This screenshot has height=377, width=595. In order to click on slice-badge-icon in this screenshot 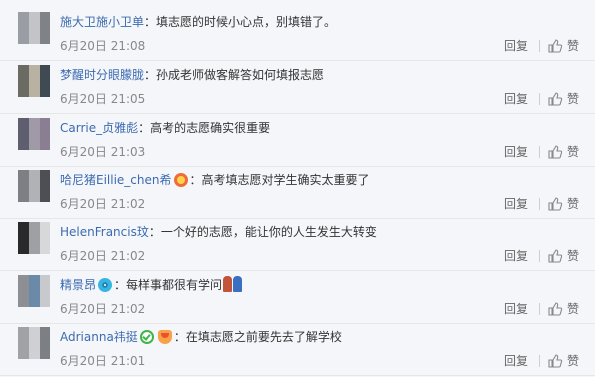, I will do `click(164, 337)`.